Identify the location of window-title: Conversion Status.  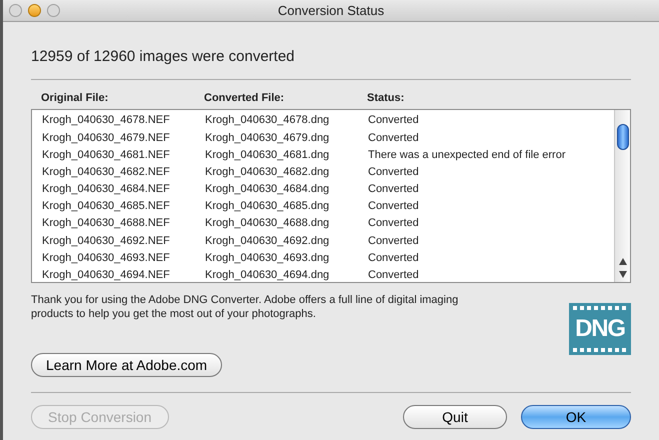
(331, 11).